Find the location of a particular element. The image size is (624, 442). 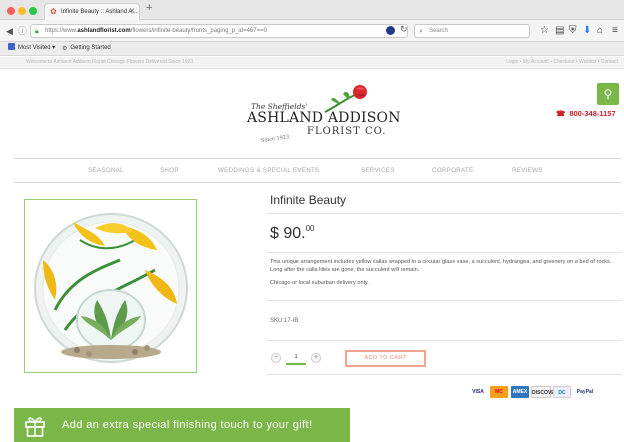

logo-title: ASHLAND ADDISON is located at coordinates (324, 118).